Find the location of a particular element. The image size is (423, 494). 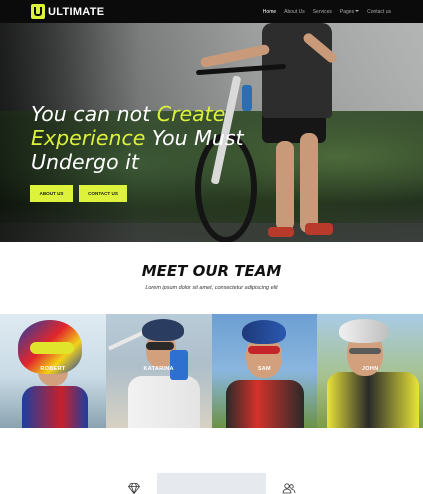

hero-heading-text: You Must is located at coordinates (194, 138).